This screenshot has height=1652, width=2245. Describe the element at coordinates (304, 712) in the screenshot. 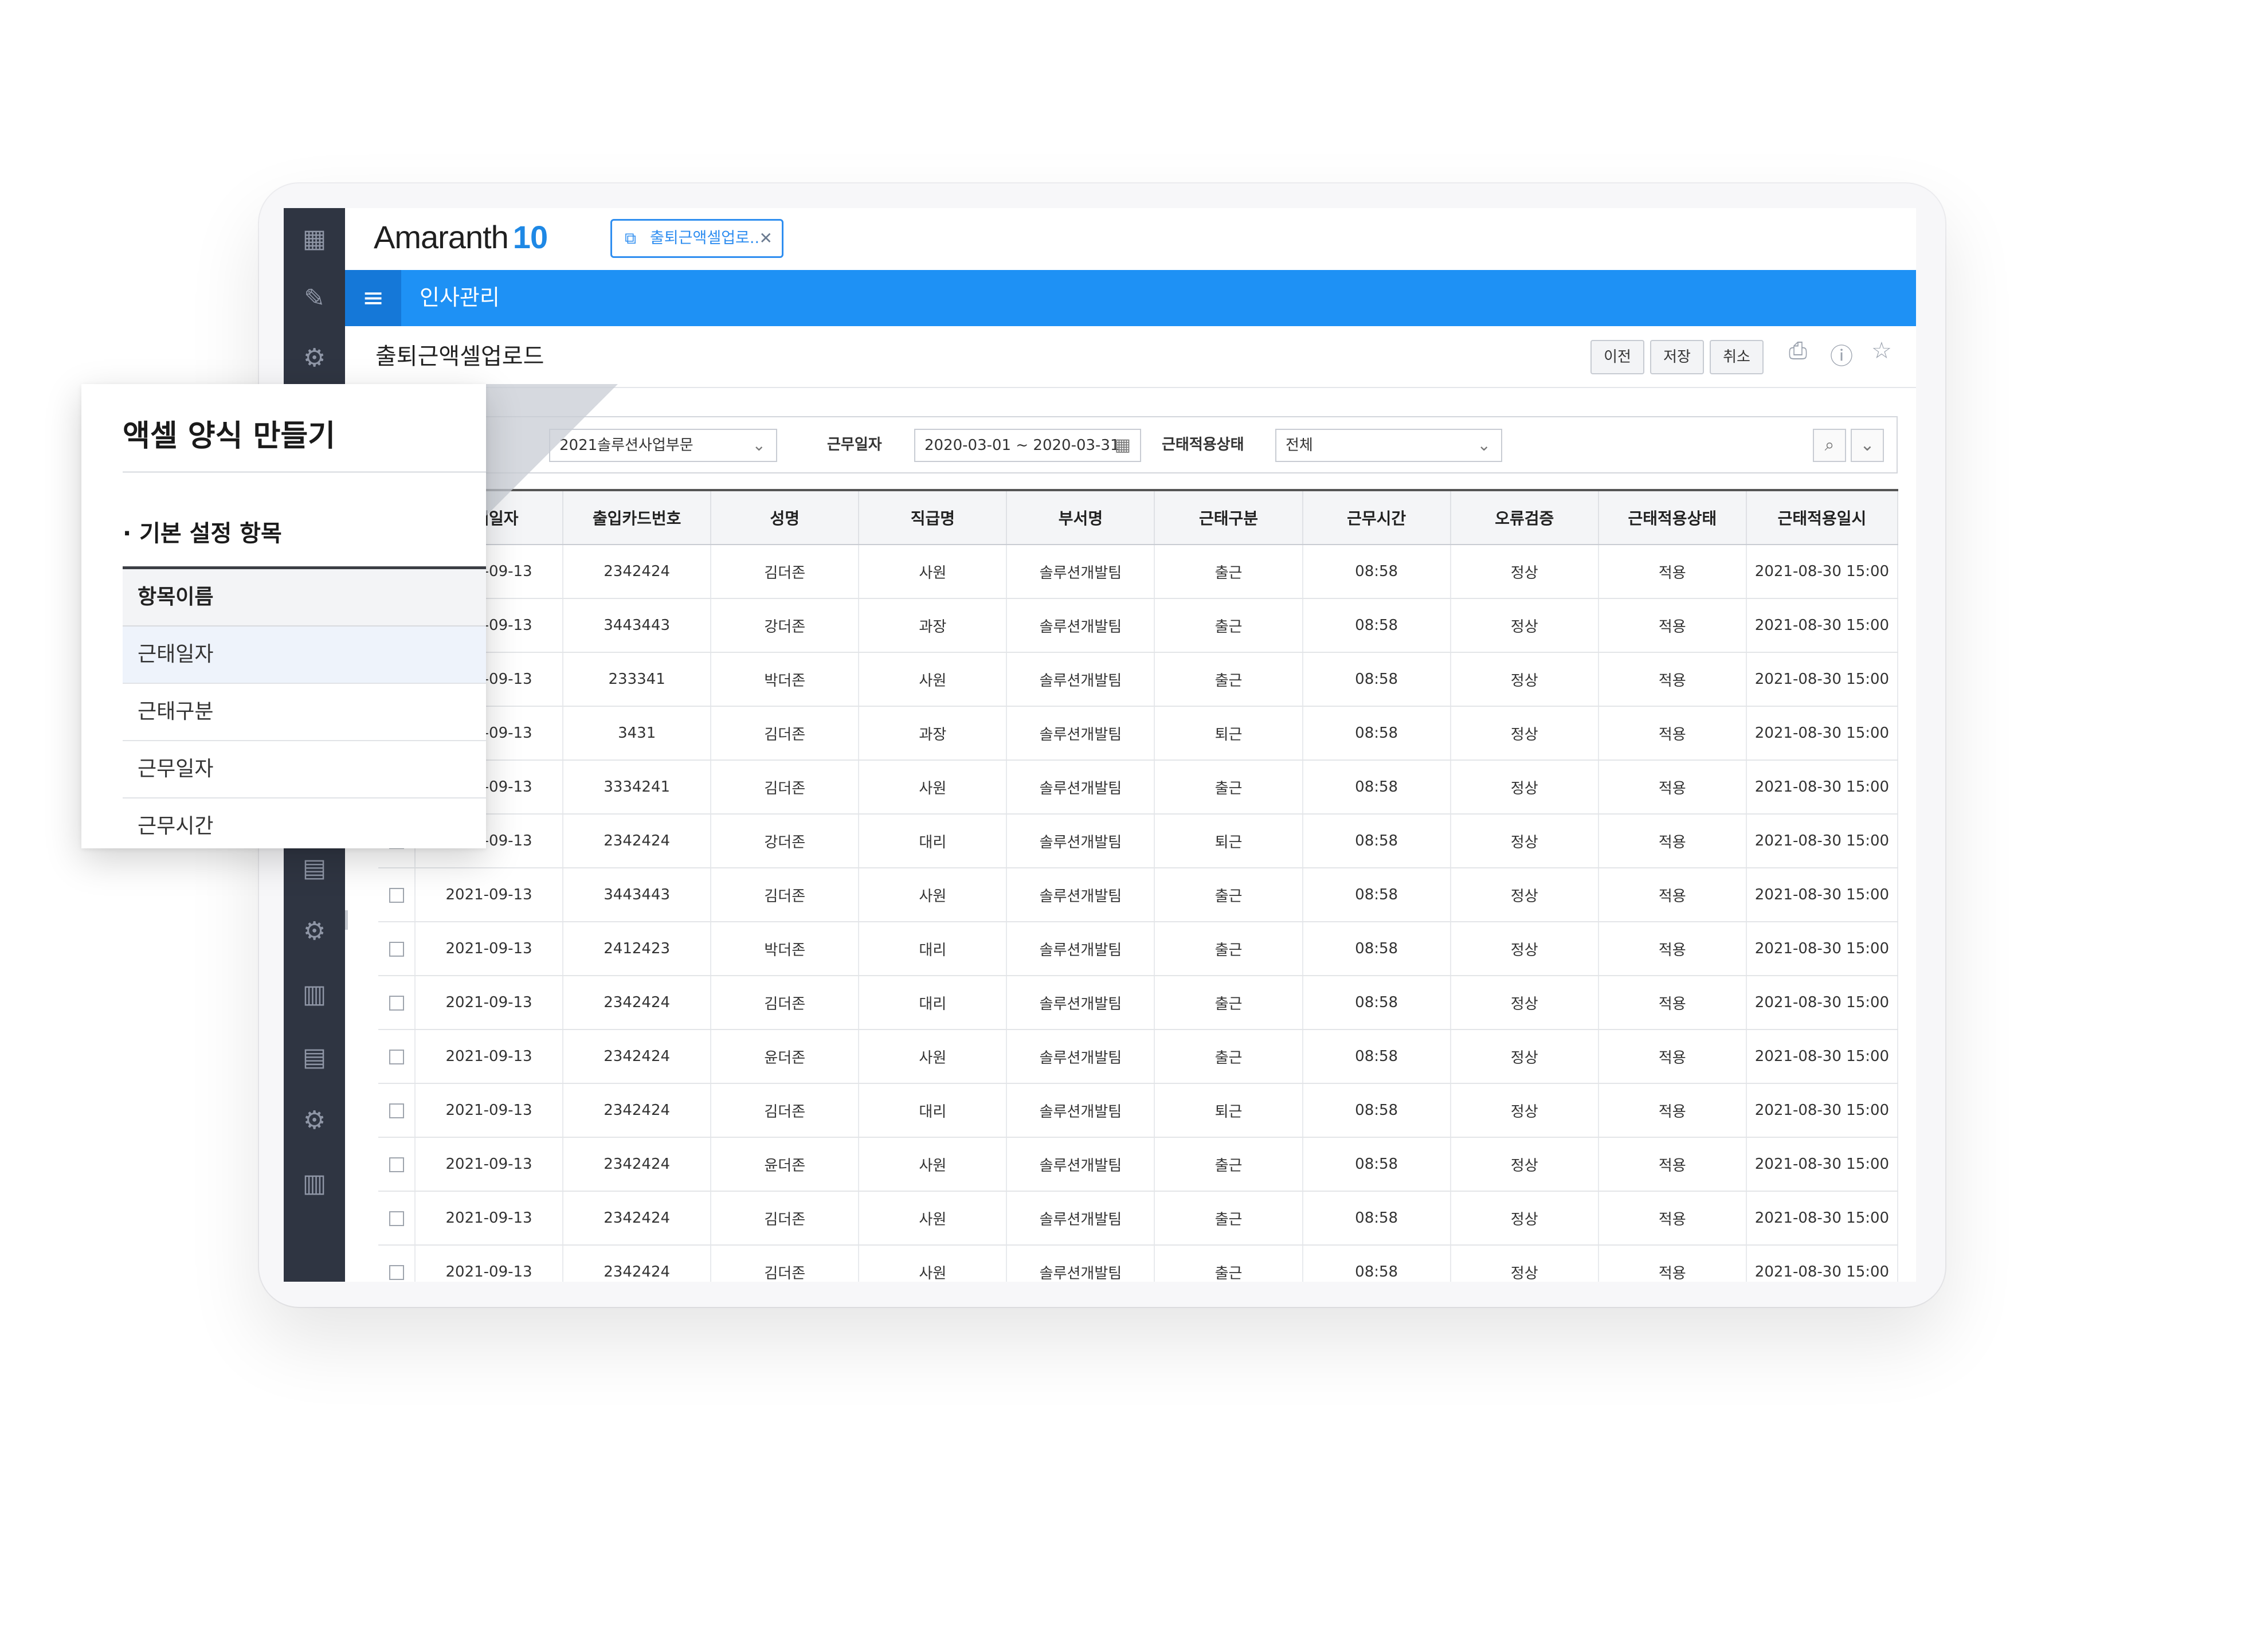

I see `list-item: 근태구분` at that location.